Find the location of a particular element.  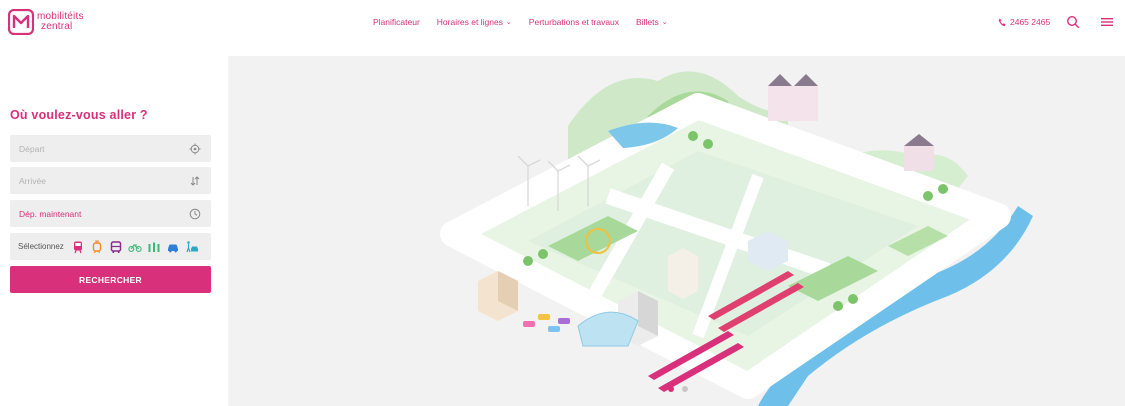

nav-billets: Billets ⌄ is located at coordinates (652, 22).